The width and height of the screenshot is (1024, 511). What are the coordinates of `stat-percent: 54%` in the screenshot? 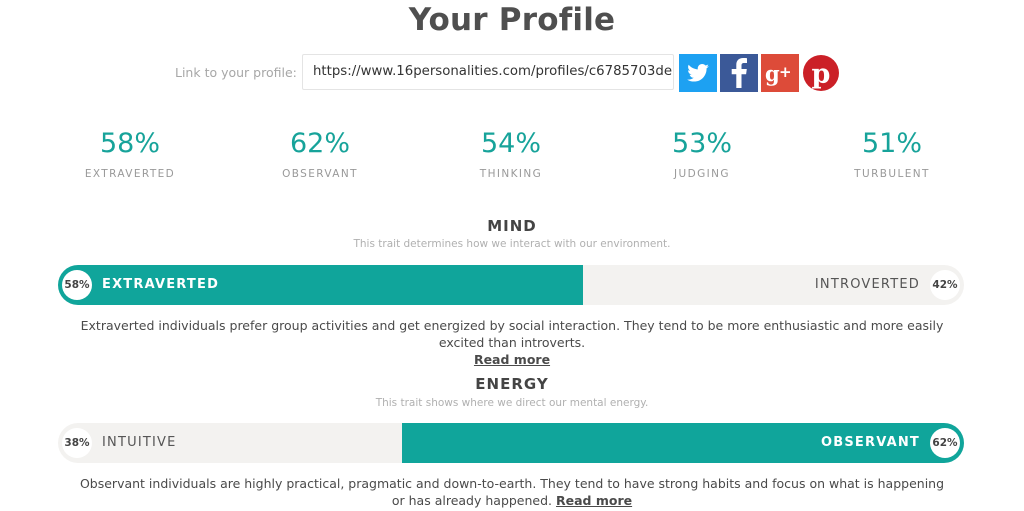 It's located at (510, 143).